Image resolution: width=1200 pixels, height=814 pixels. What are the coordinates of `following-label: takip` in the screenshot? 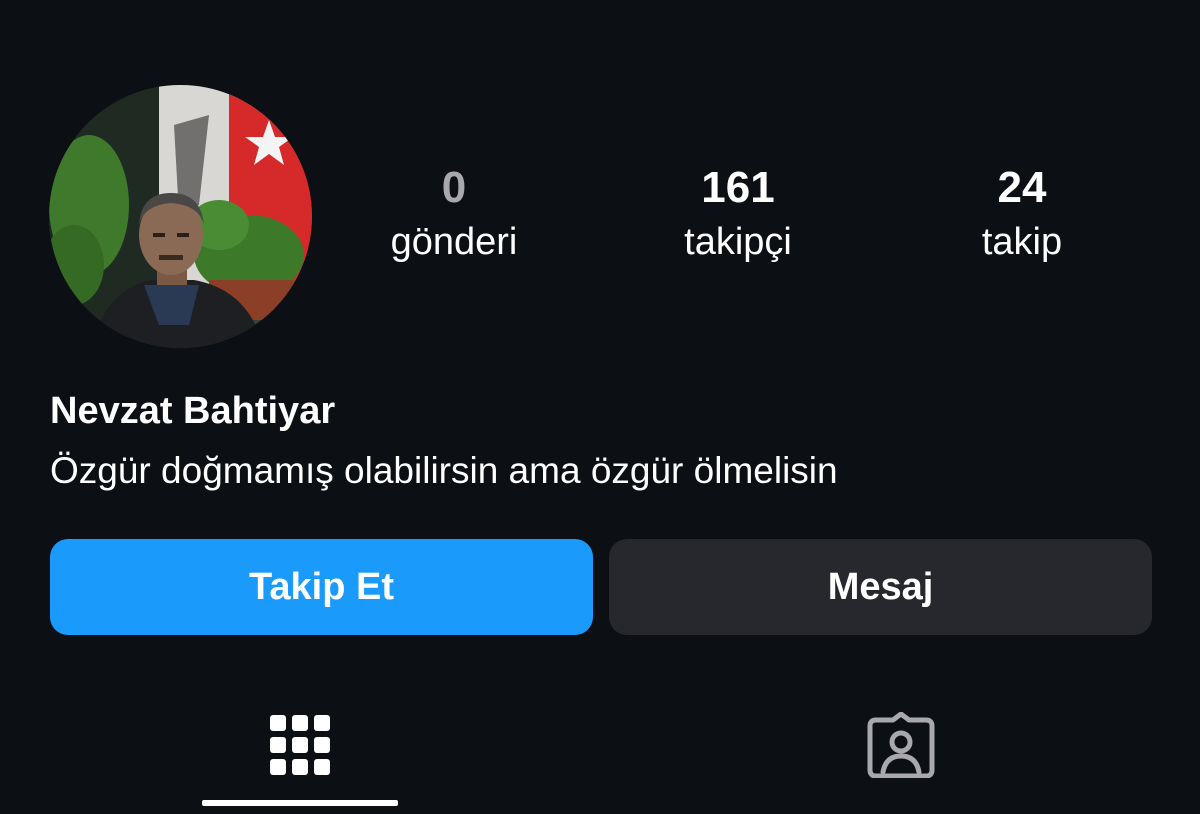 It's located at (1022, 242).